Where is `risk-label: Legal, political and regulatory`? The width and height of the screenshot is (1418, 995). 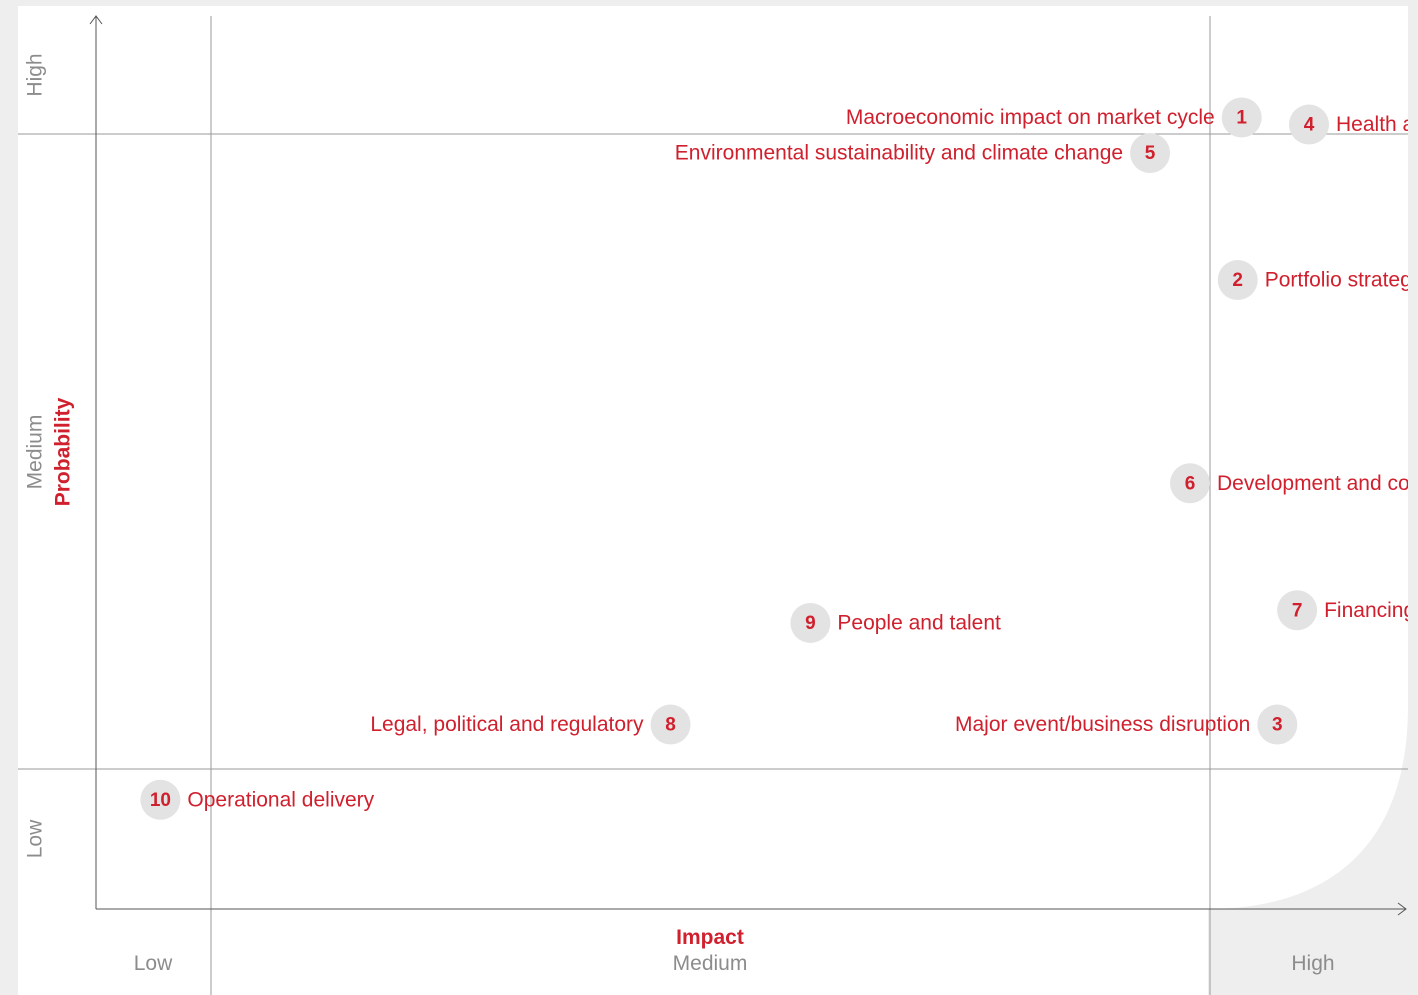
risk-label: Legal, political and regulatory is located at coordinates (507, 724).